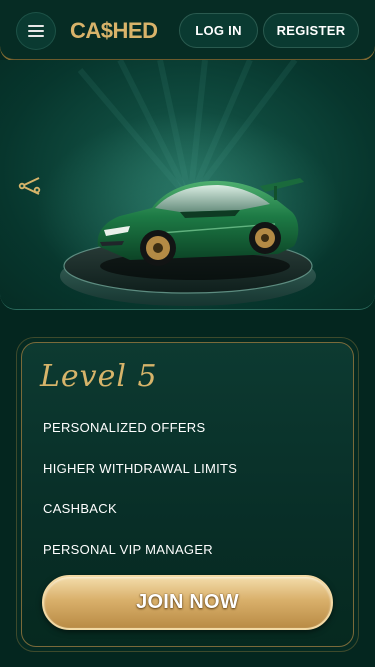 The height and width of the screenshot is (667, 375). Describe the element at coordinates (188, 242) in the screenshot. I see `sports-car-image` at that location.